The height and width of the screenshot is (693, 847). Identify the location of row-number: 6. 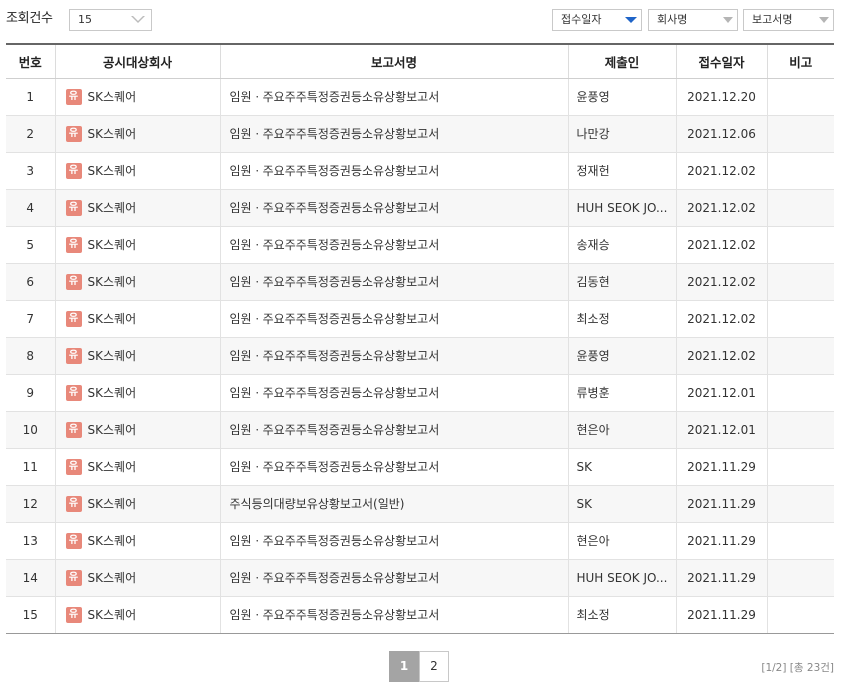
(30, 282).